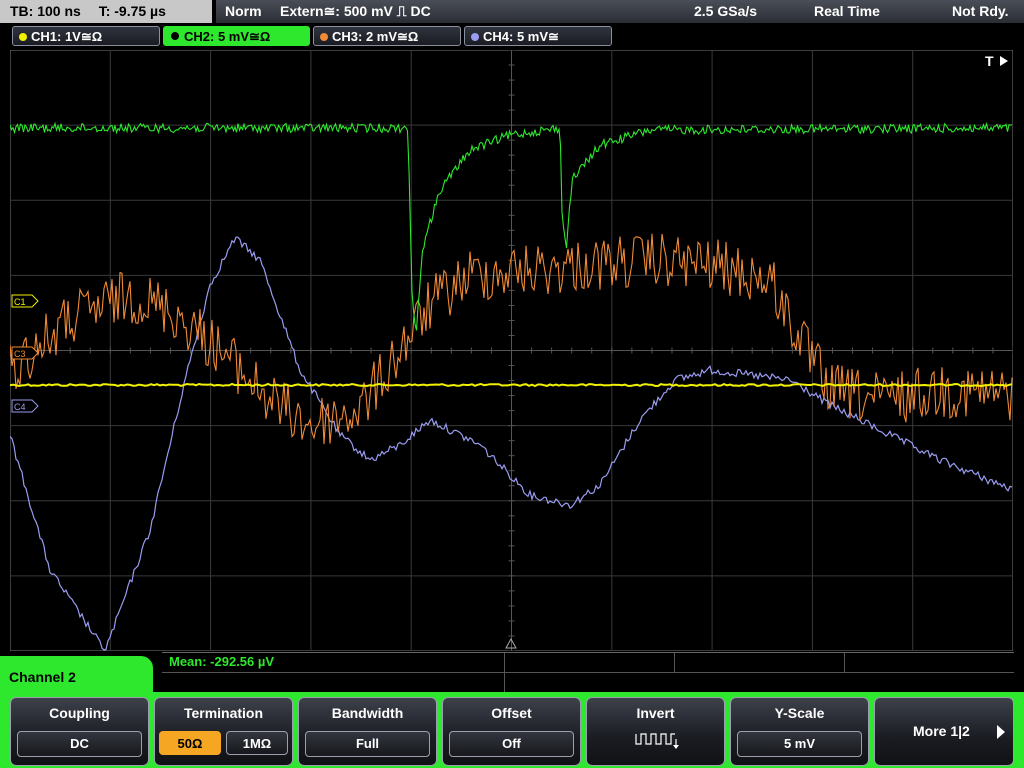 Image resolution: width=1024 pixels, height=768 pixels. Describe the element at coordinates (243, 11) in the screenshot. I see `trigger-mode: Norm` at that location.